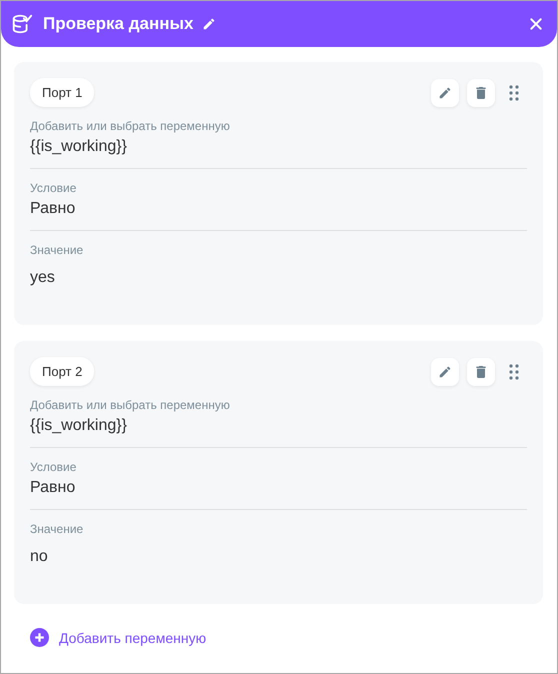 This screenshot has height=674, width=558. I want to click on close-icon, so click(536, 24).